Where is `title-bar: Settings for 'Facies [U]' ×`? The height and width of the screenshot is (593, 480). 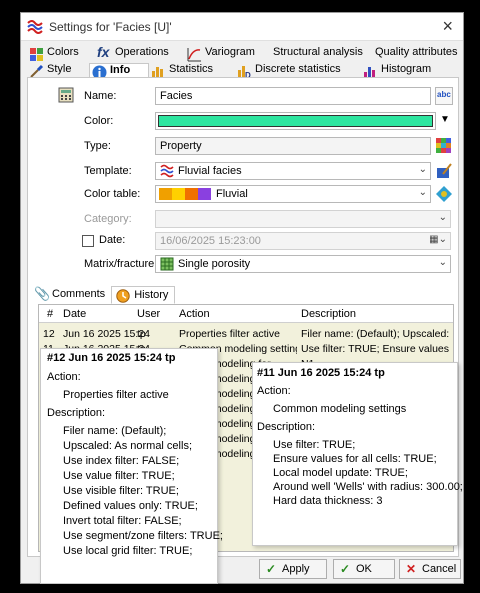
title-bar: Settings for 'Facies [U]' × is located at coordinates (242, 27).